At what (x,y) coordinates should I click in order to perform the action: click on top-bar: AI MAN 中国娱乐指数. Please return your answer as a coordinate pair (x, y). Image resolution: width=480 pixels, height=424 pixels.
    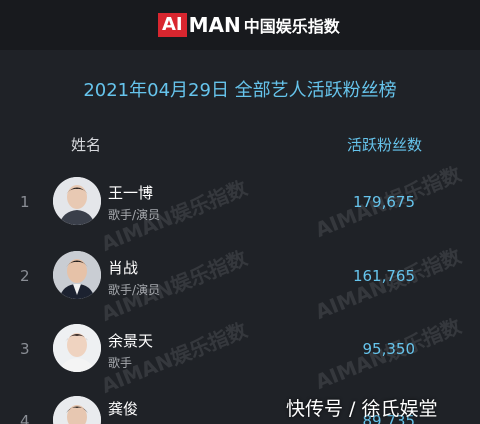
    Looking at the image, I should click on (240, 25).